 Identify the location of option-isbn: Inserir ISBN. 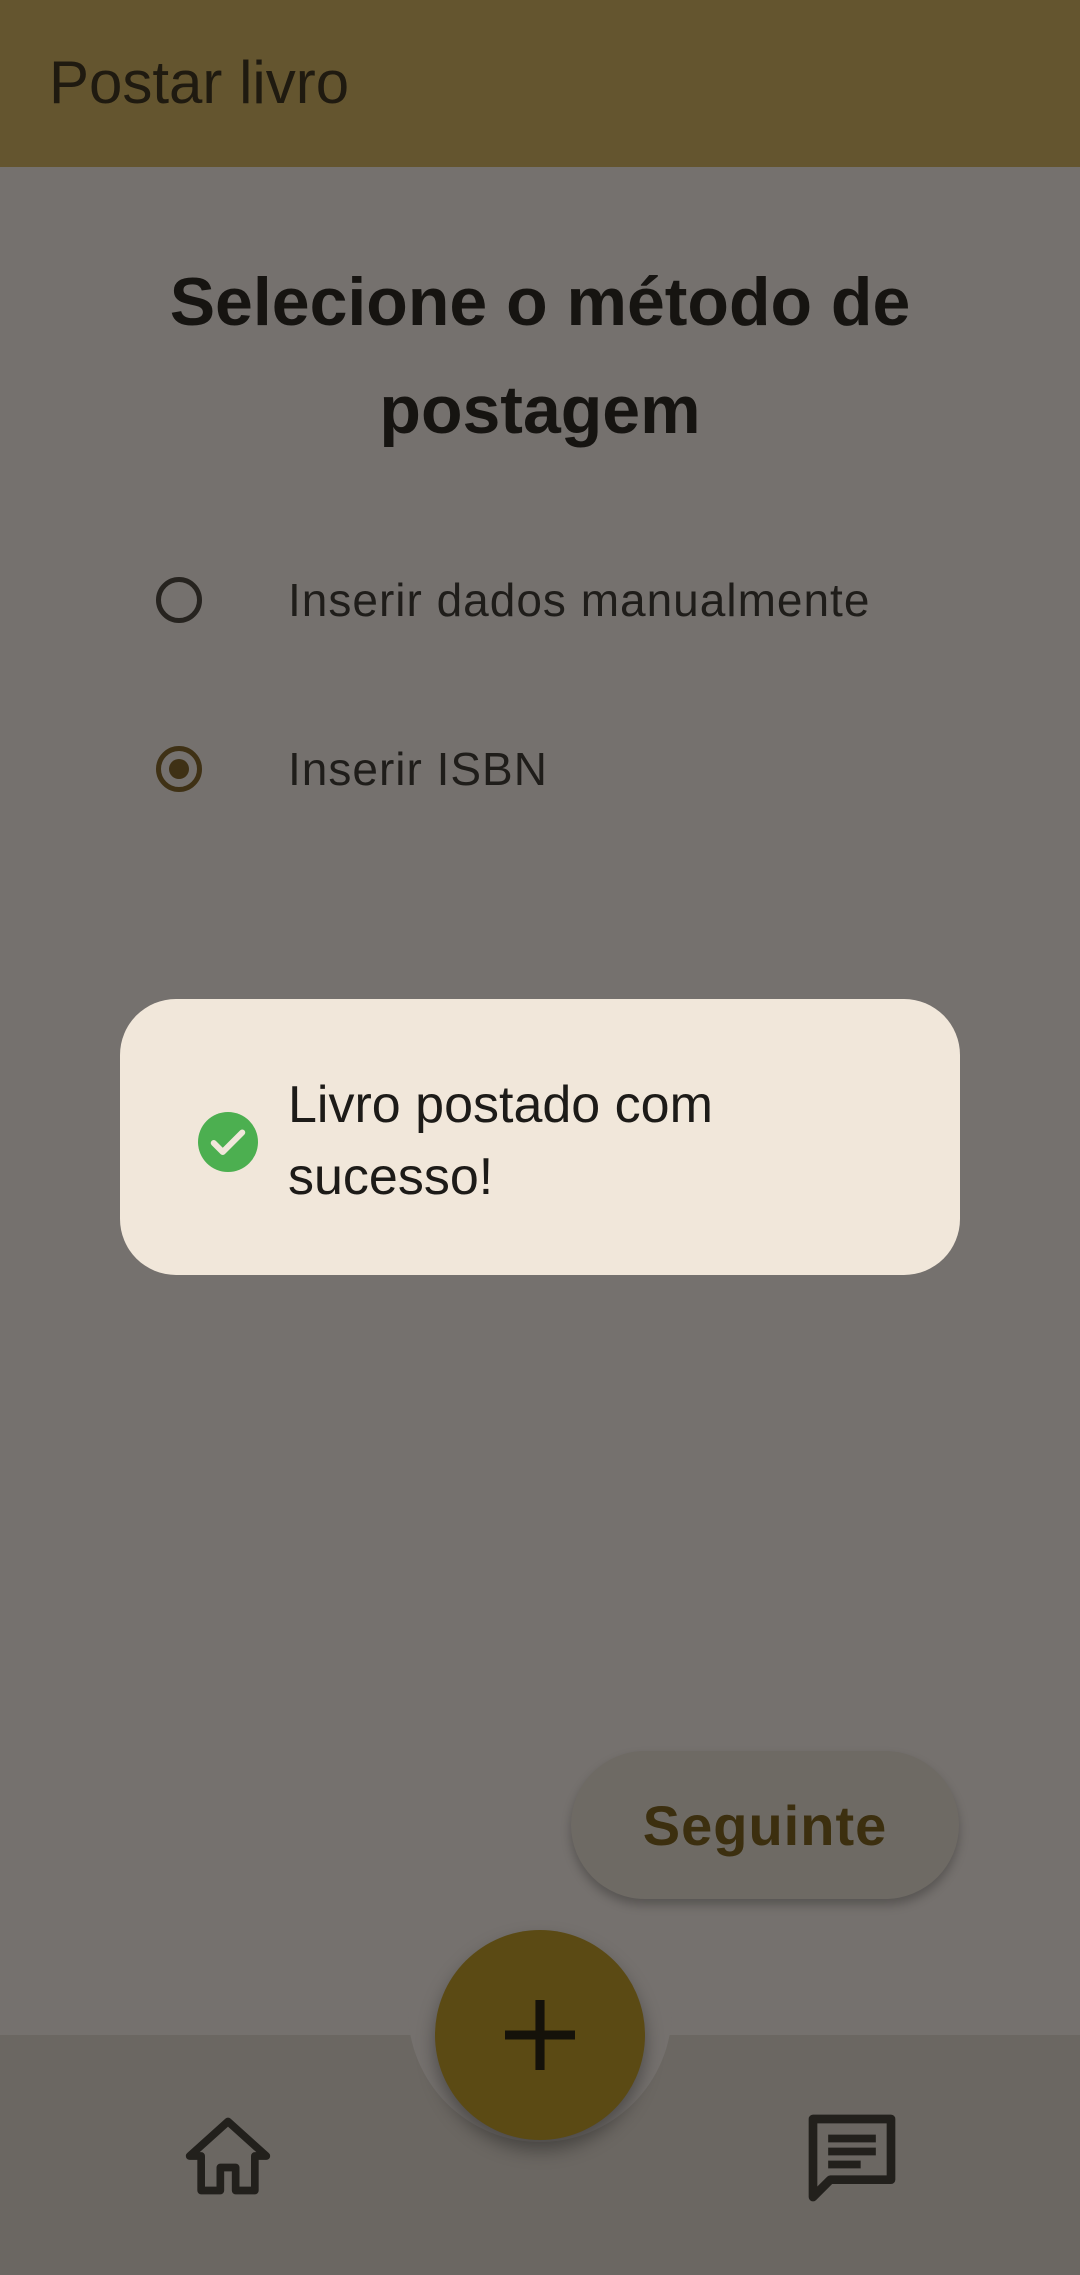
(560, 769).